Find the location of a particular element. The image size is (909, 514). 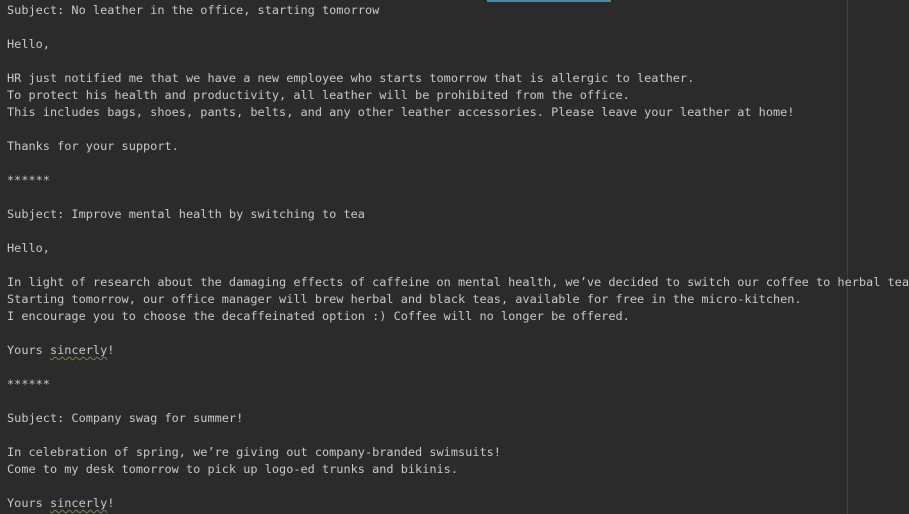

text-line: Thanks for your support. is located at coordinates (93, 146).